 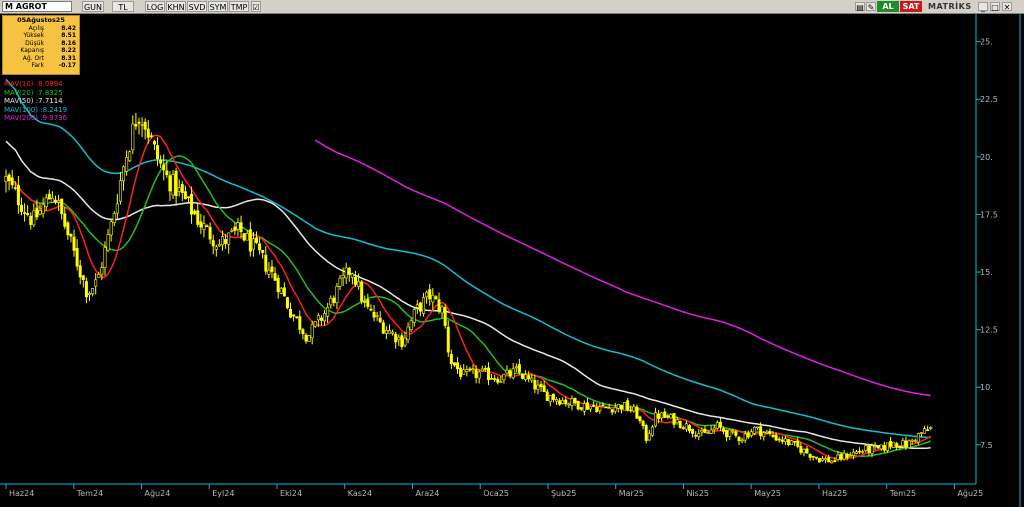 What do you see at coordinates (197, 6) in the screenshot?
I see `svd-button: SVD` at bounding box center [197, 6].